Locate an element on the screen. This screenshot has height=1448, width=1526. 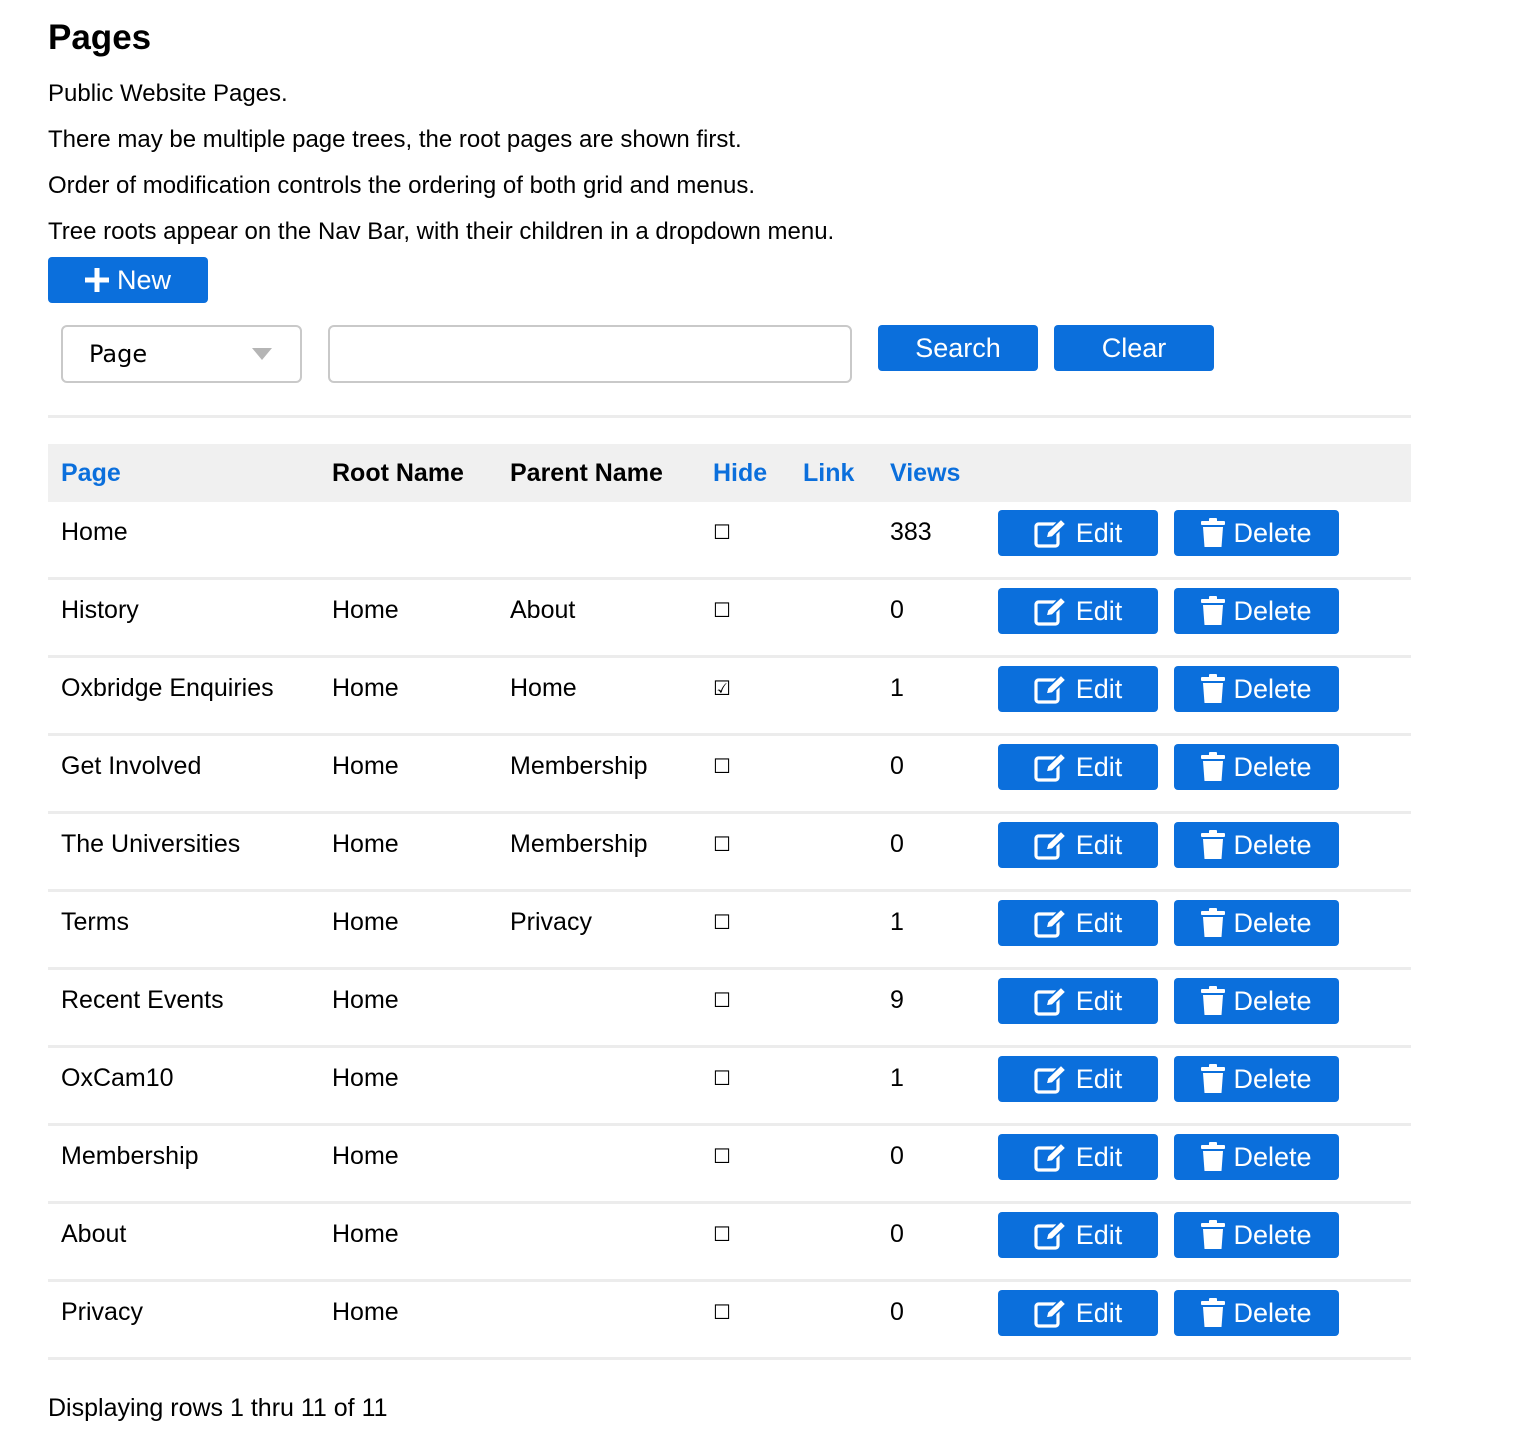
clear-button: Clear is located at coordinates (1134, 348).